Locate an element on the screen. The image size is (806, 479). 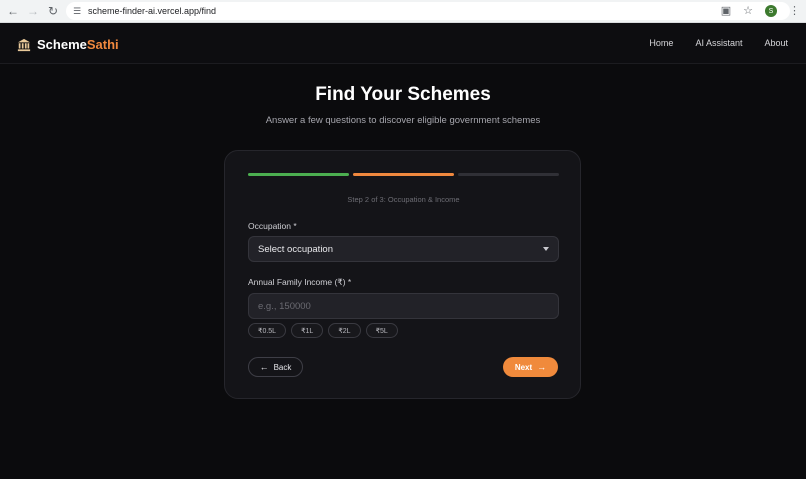
income-chip-1l: ₹1L is located at coordinates (307, 330).